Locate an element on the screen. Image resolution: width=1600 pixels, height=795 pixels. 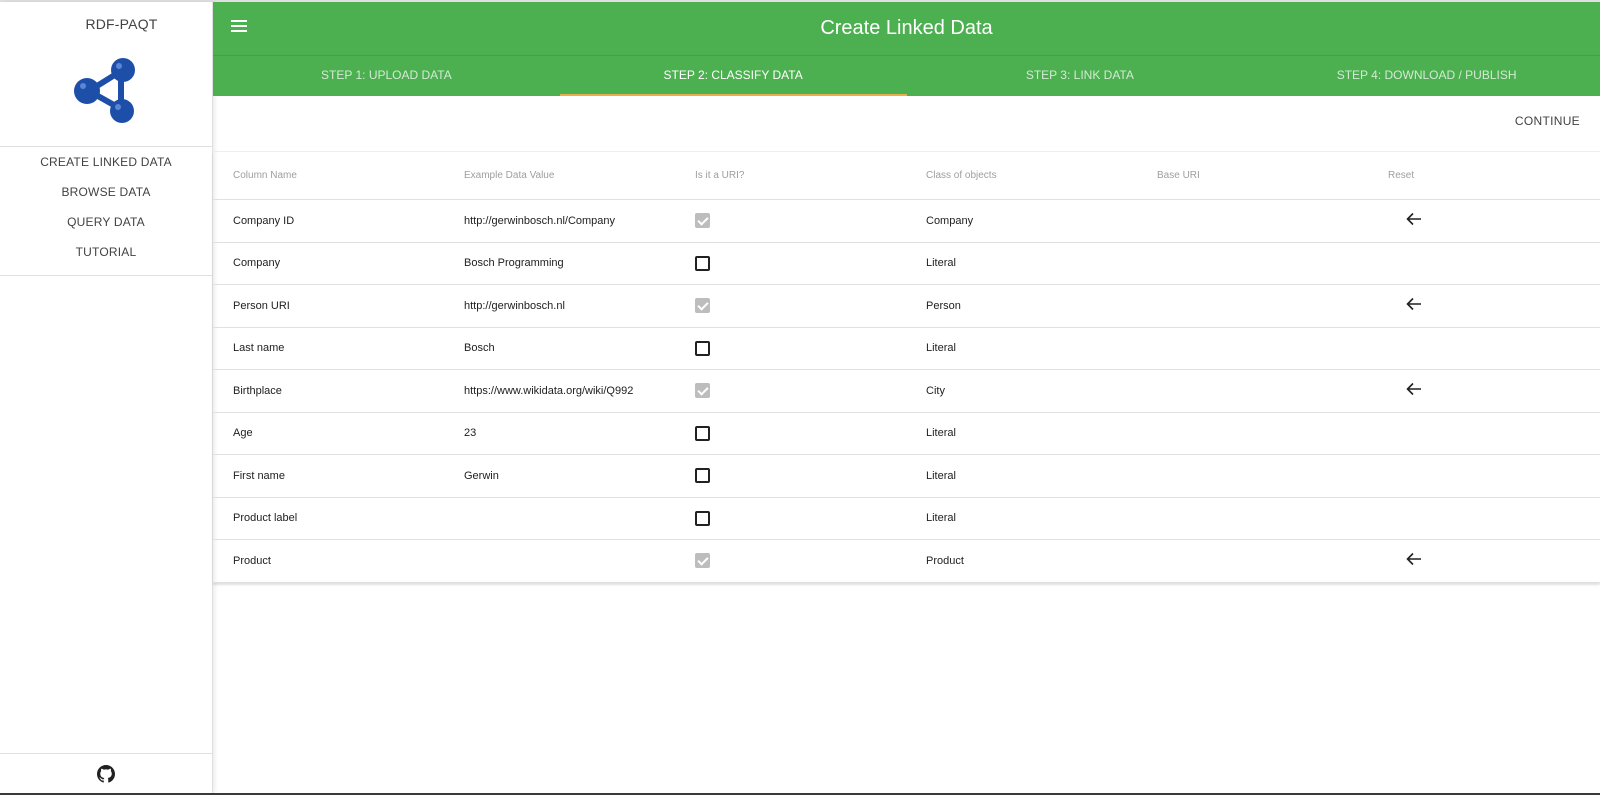
nav-browse-data: BROWSE DATA is located at coordinates (106, 196).